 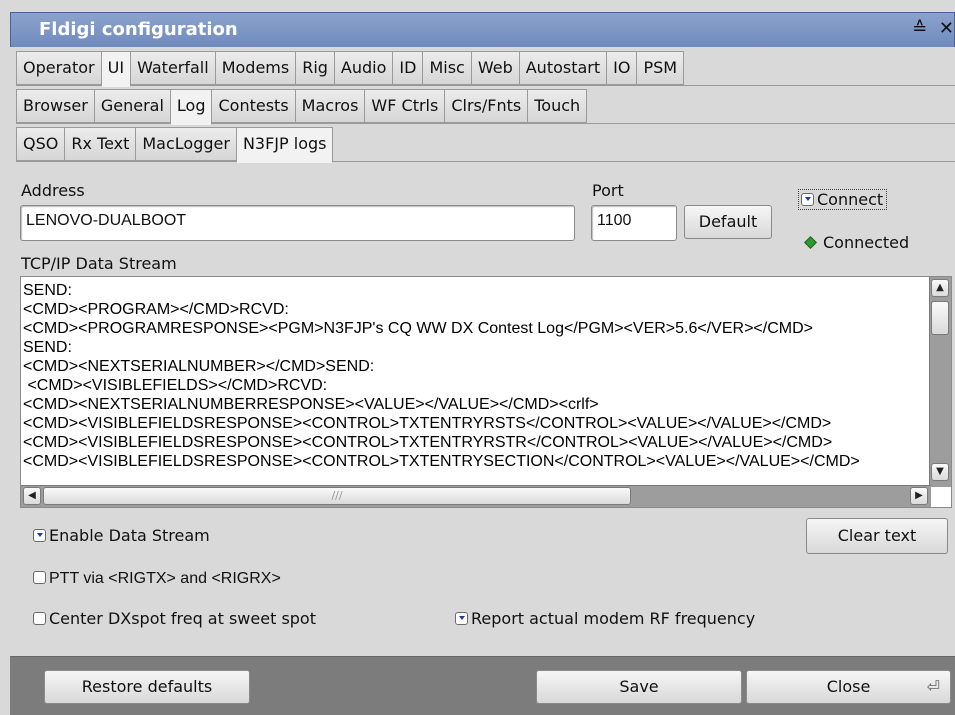 What do you see at coordinates (41, 144) in the screenshot?
I see `tab-qso: QSO` at bounding box center [41, 144].